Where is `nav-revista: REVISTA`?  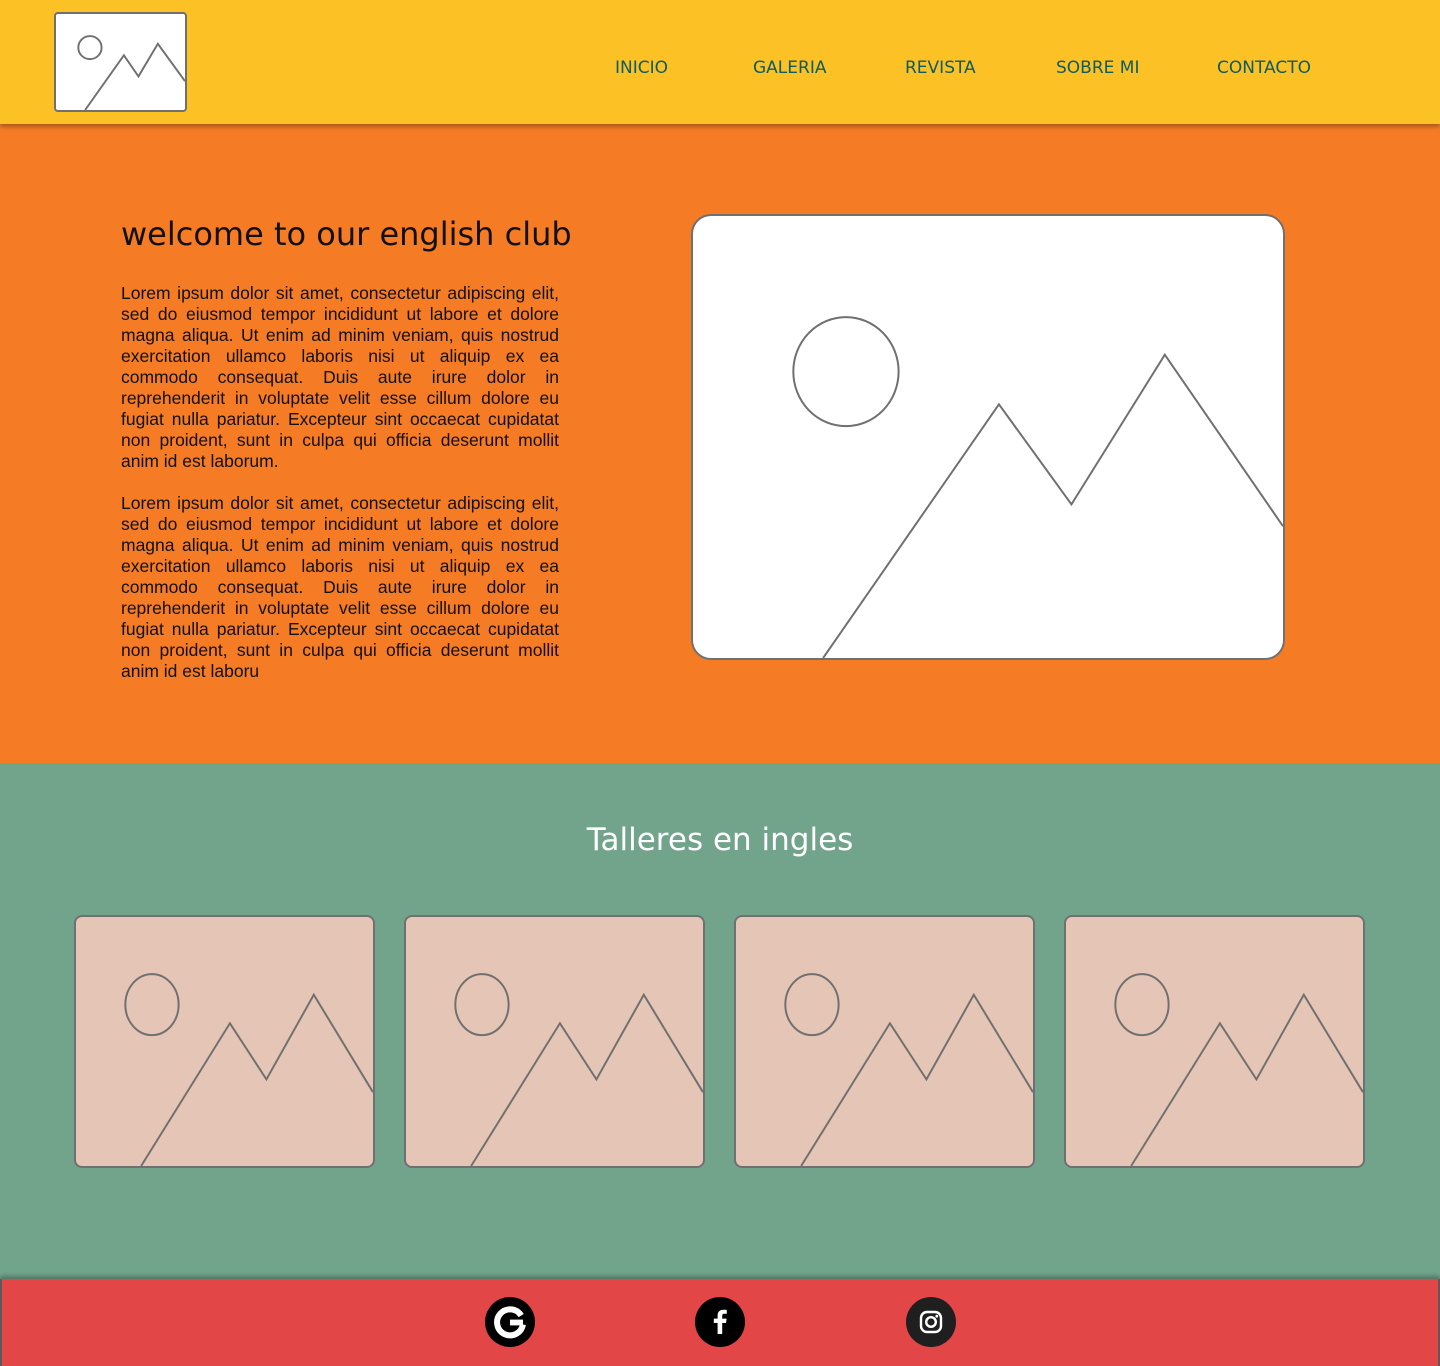 nav-revista: REVISTA is located at coordinates (940, 68).